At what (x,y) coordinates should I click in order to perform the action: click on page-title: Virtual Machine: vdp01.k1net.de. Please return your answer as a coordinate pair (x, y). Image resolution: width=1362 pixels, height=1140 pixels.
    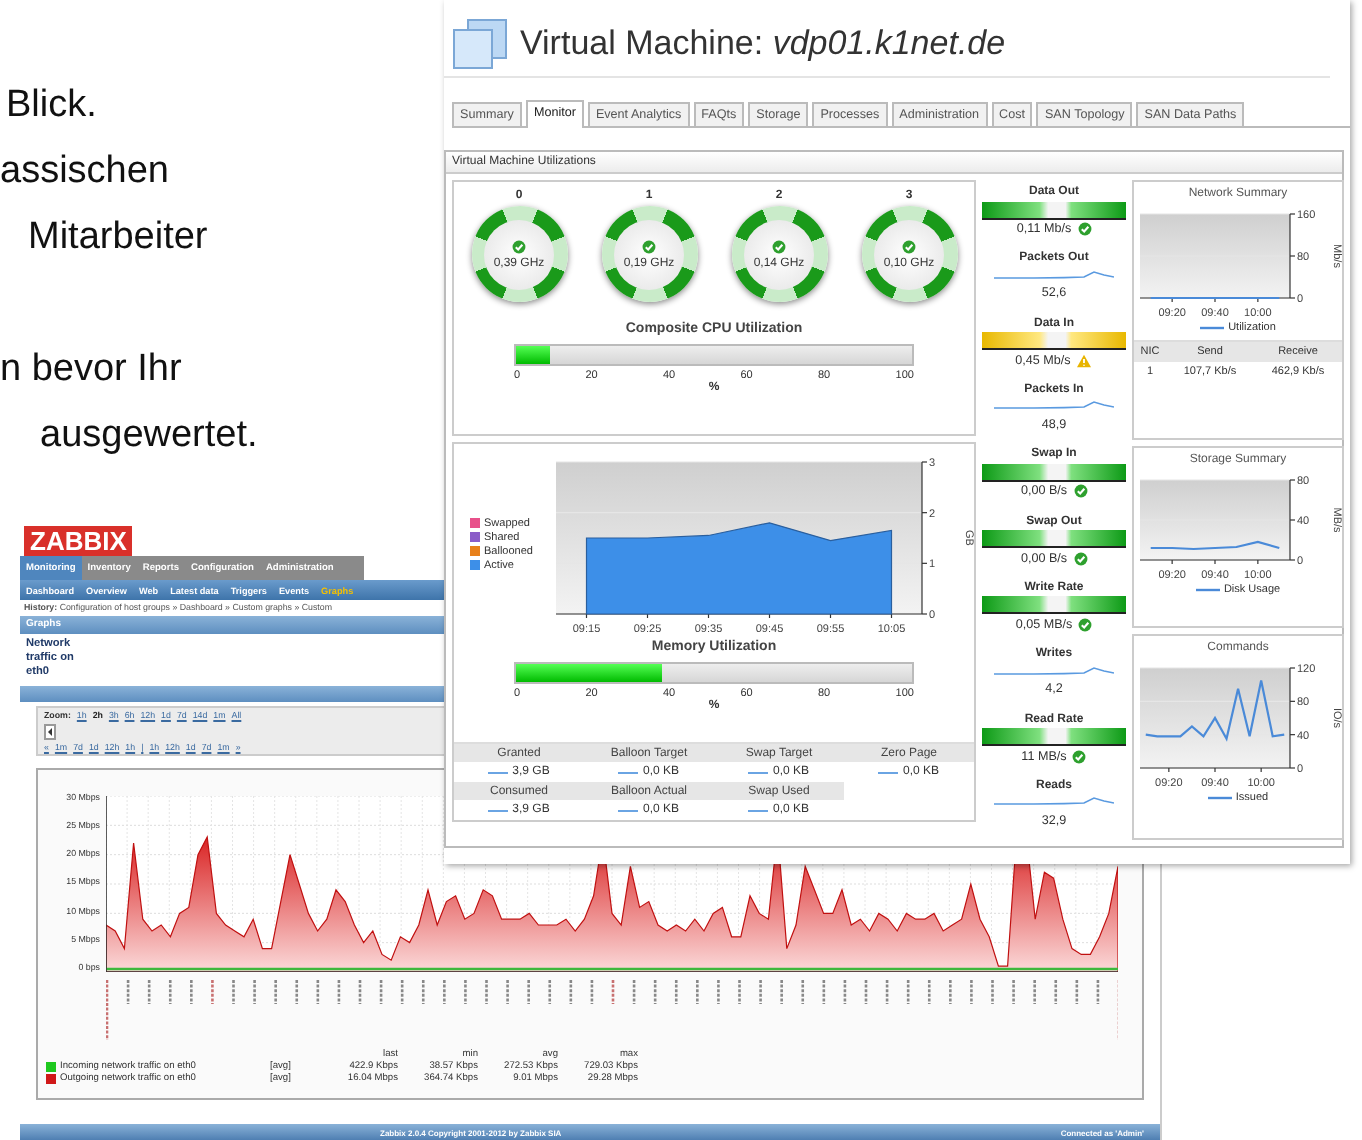
    Looking at the image, I should click on (763, 44).